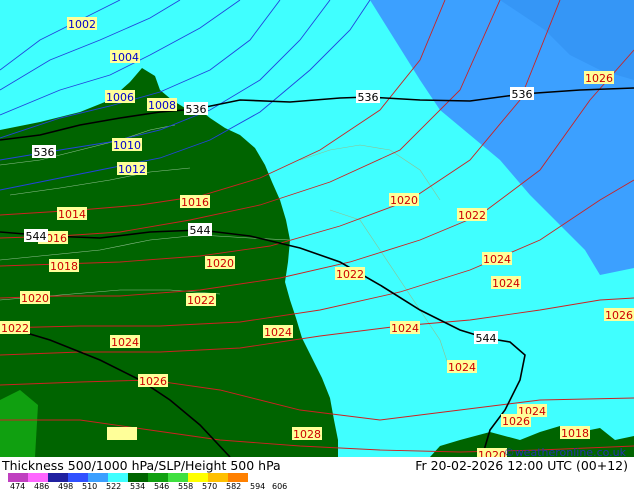 The height and width of the screenshot is (491, 634). I want to click on legend-colorbar, so click(128, 477).